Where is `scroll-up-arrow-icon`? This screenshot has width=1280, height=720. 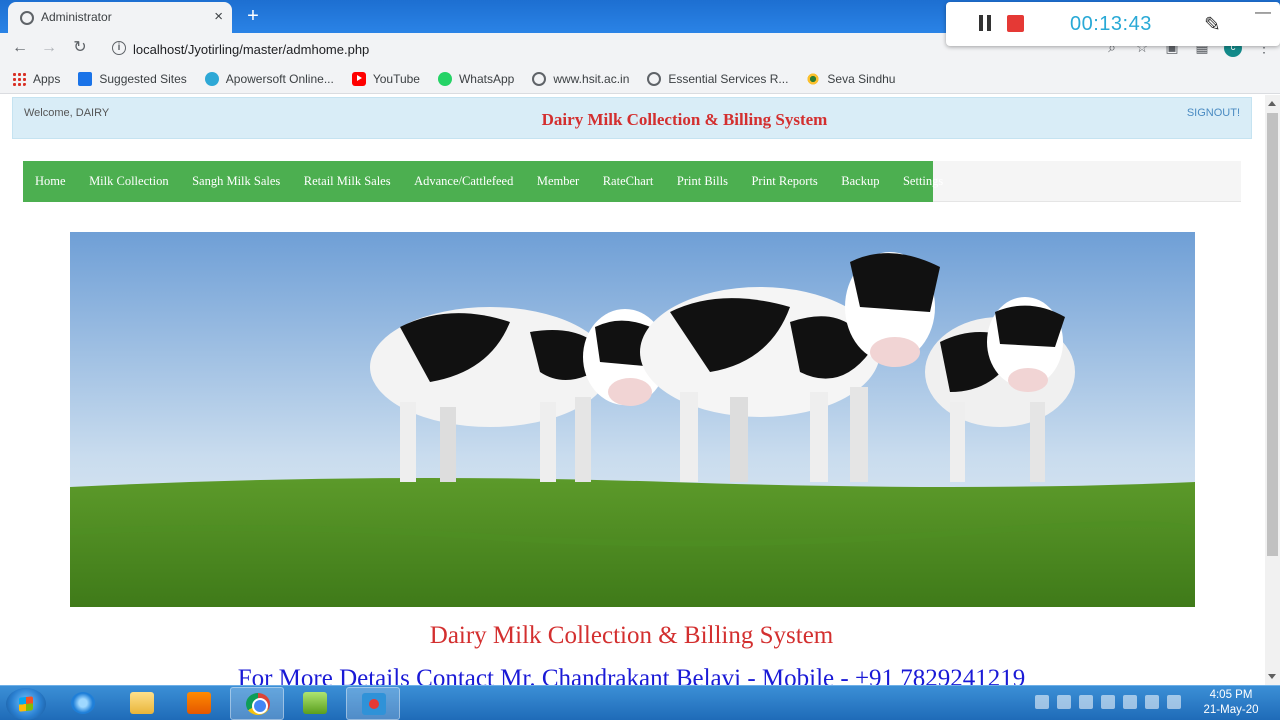 scroll-up-arrow-icon is located at coordinates (1272, 103).